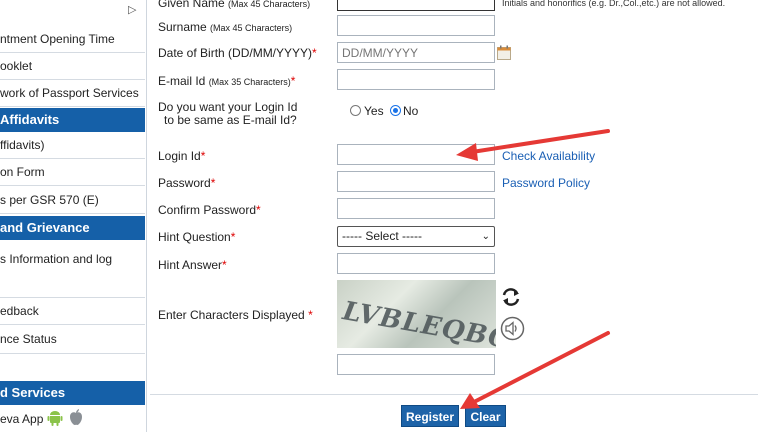 The height and width of the screenshot is (432, 768). I want to click on given-name-label: Given Name (Max 45 Characters), so click(234, 5).